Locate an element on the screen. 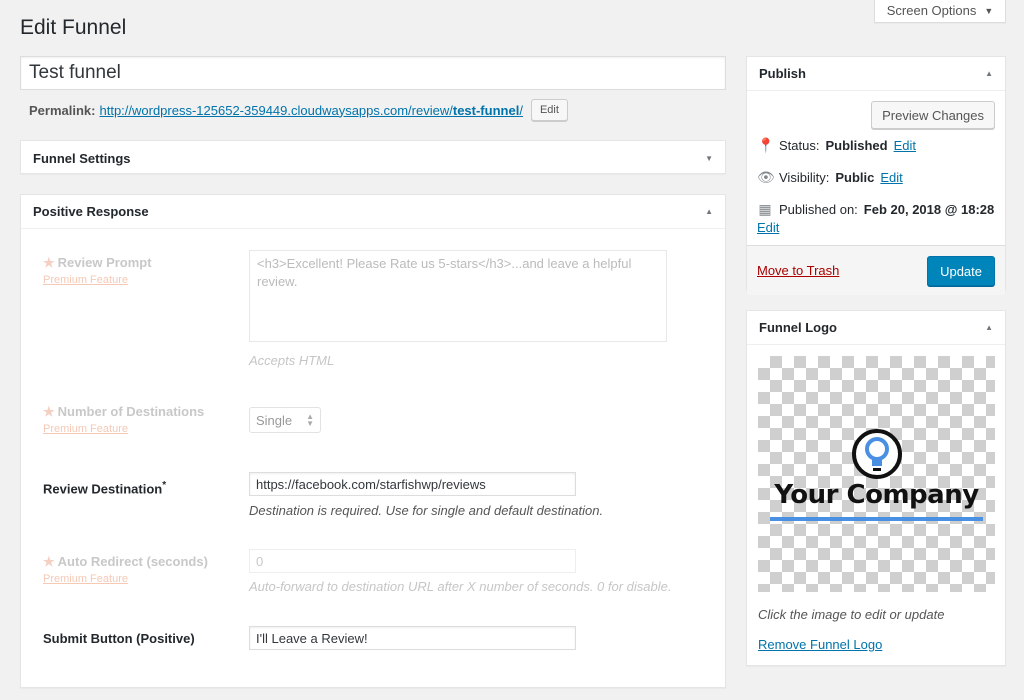  published-date-row: ▦ Published on: Feb 20, 2018 @ 18:28 is located at coordinates (875, 209).